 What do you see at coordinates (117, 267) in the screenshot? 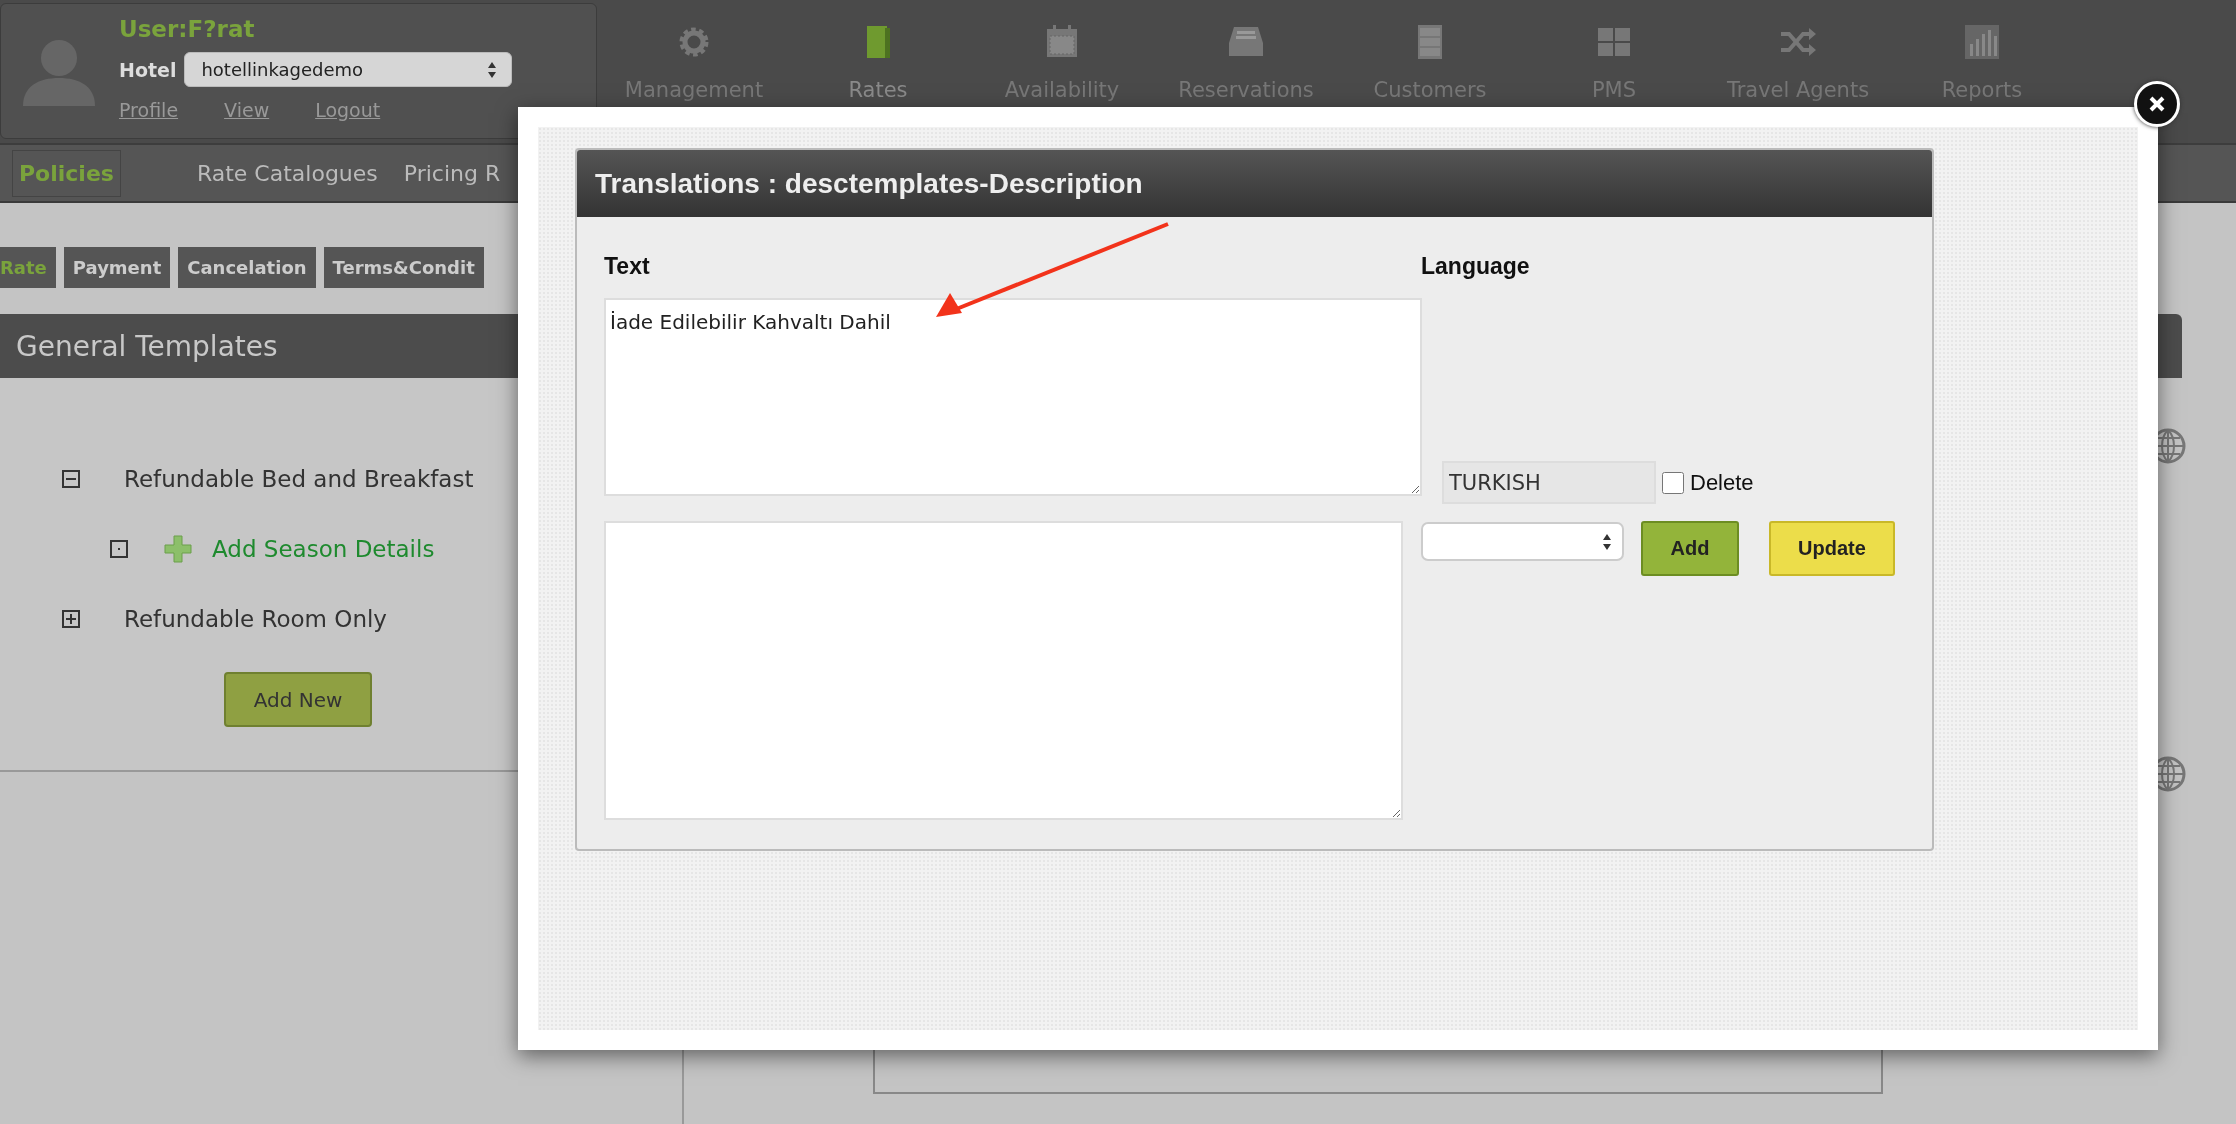
I see `policy-tab: Payment` at bounding box center [117, 267].